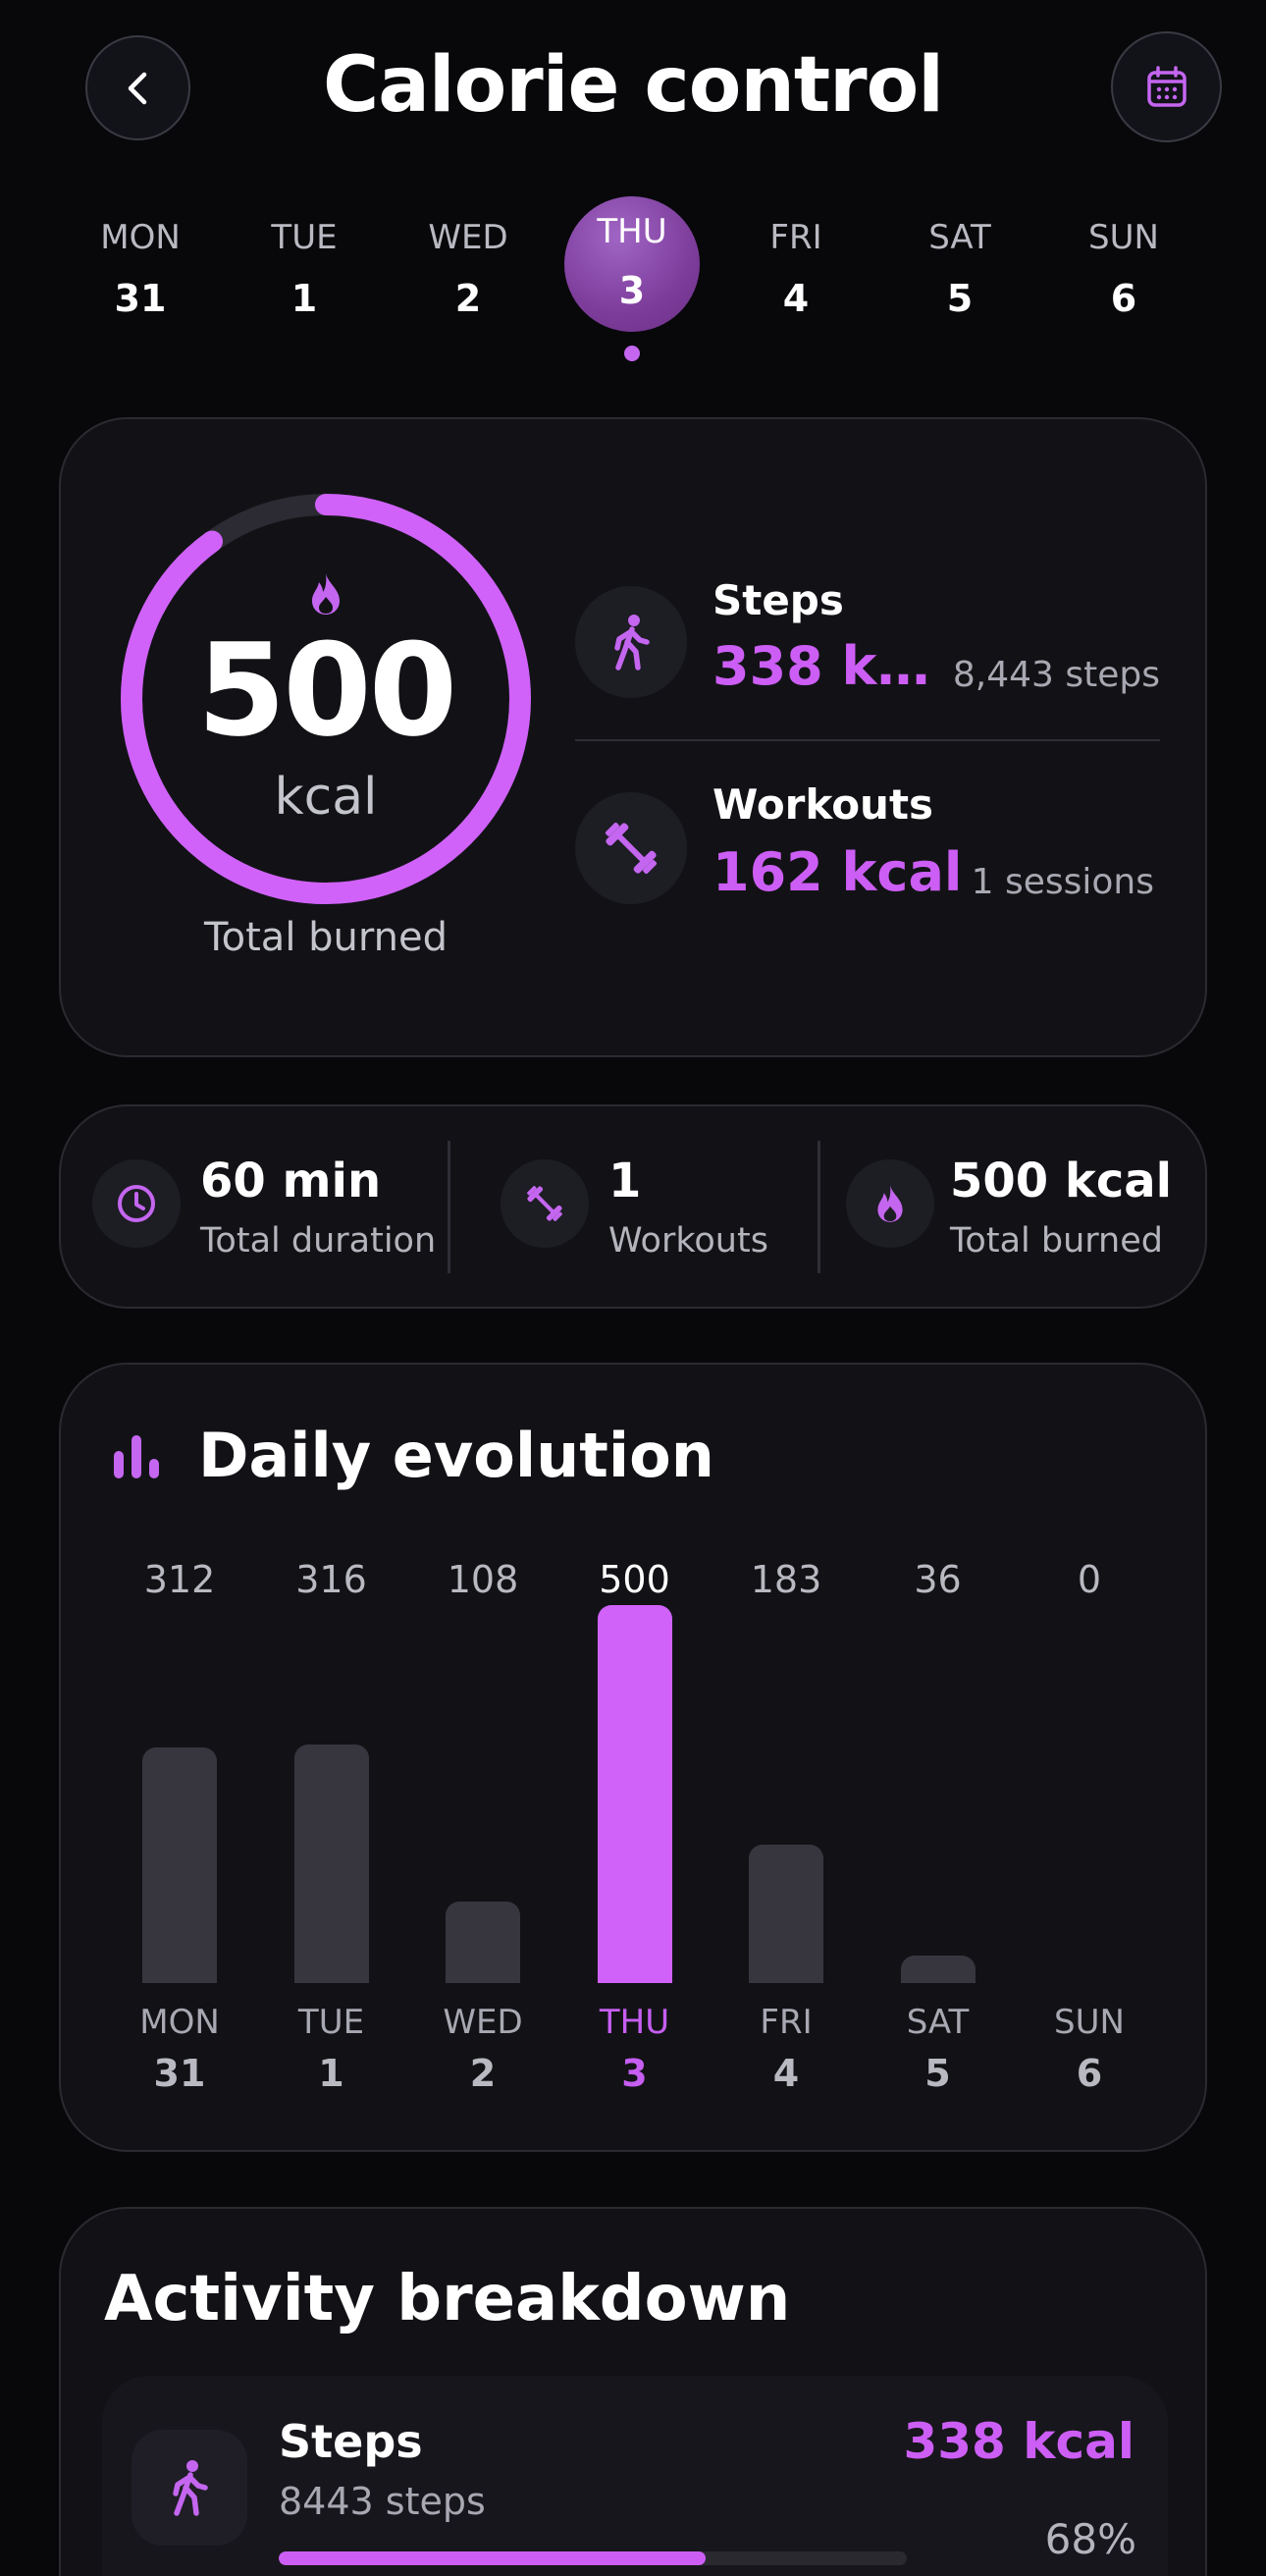 This screenshot has width=1266, height=2576. Describe the element at coordinates (1090, 2539) in the screenshot. I see `breakdown-item-percent: 68%` at that location.